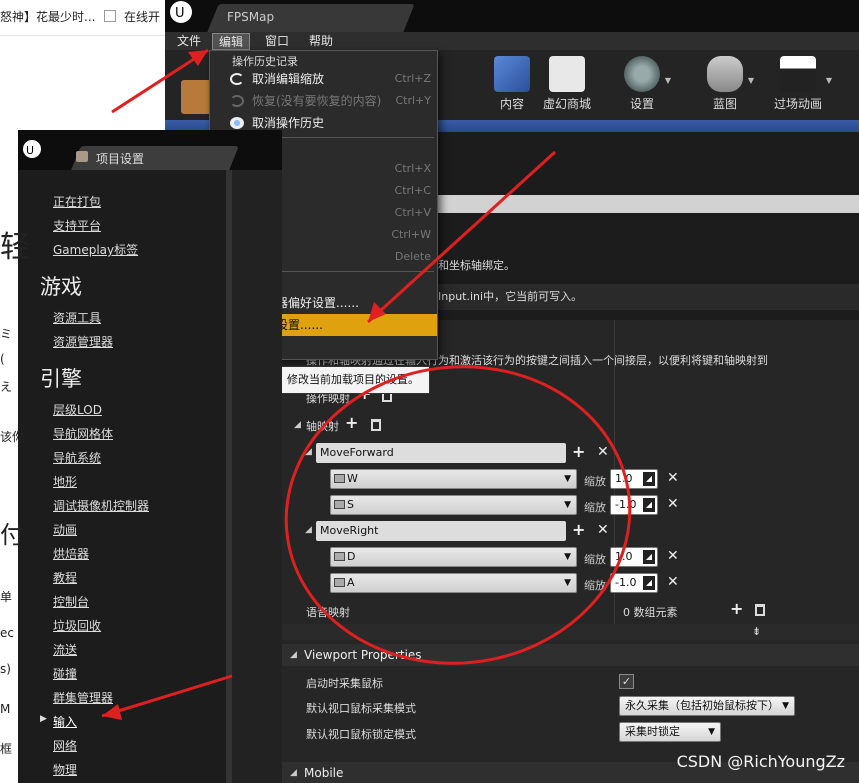 This screenshot has height=783, width=859. What do you see at coordinates (339, 582) in the screenshot?
I see `keyboard-icon` at bounding box center [339, 582].